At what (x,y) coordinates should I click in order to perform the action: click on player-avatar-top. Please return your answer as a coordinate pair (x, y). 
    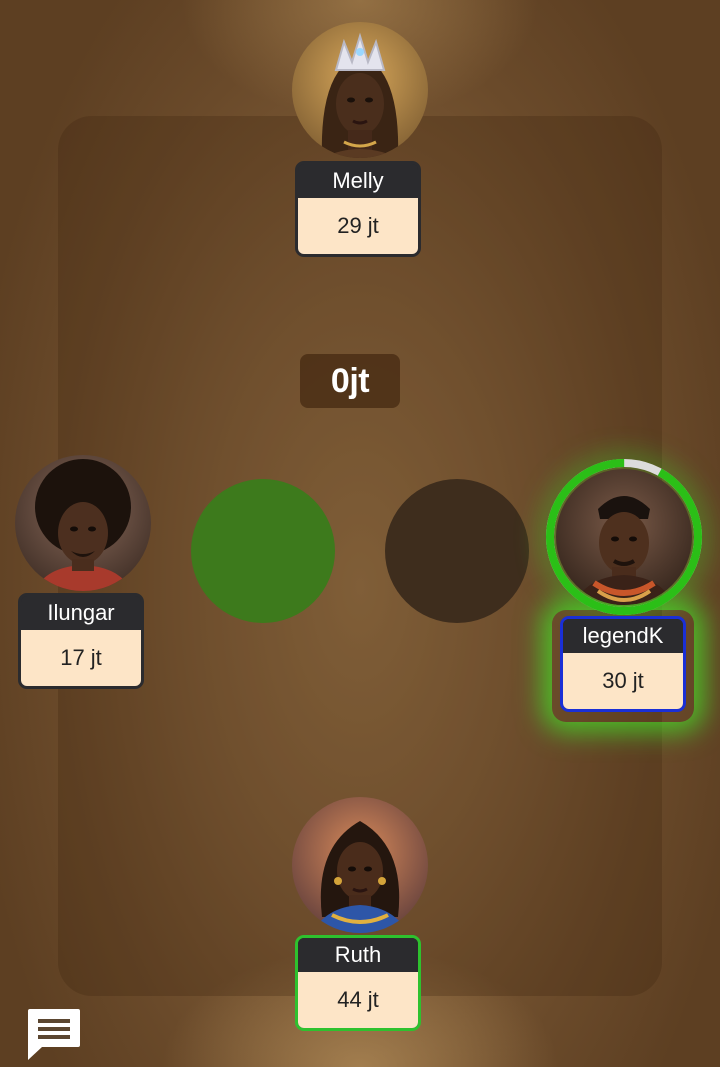
    Looking at the image, I should click on (360, 90).